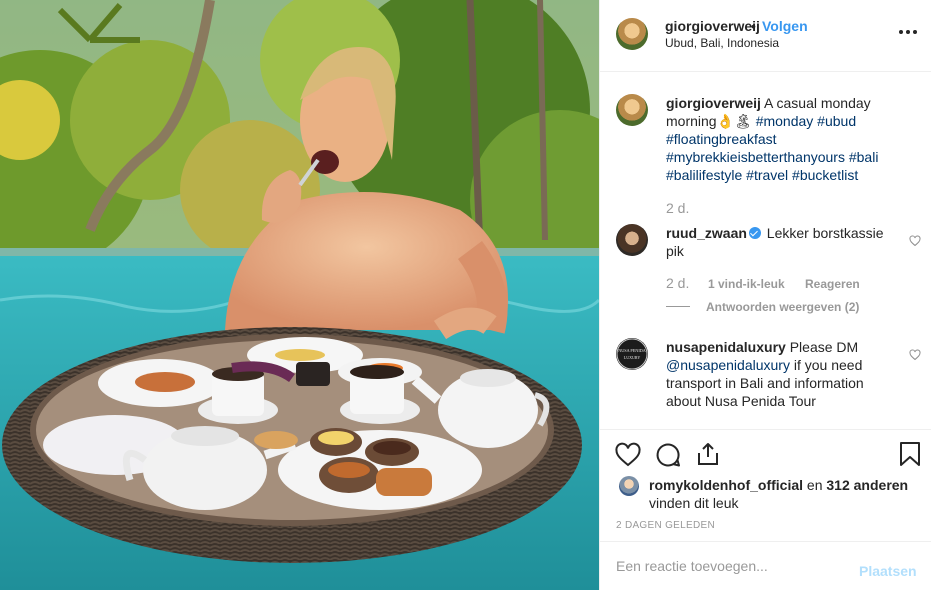 Image resolution: width=931 pixels, height=590 pixels. What do you see at coordinates (678, 306) in the screenshot?
I see `replies-divider` at bounding box center [678, 306].